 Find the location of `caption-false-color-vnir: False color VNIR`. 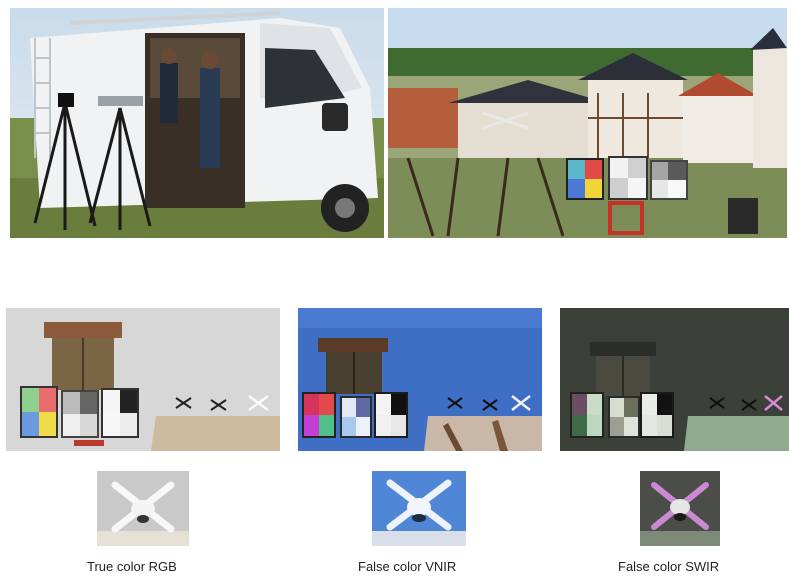

caption-false-color-vnir: False color VNIR is located at coordinates (407, 566).